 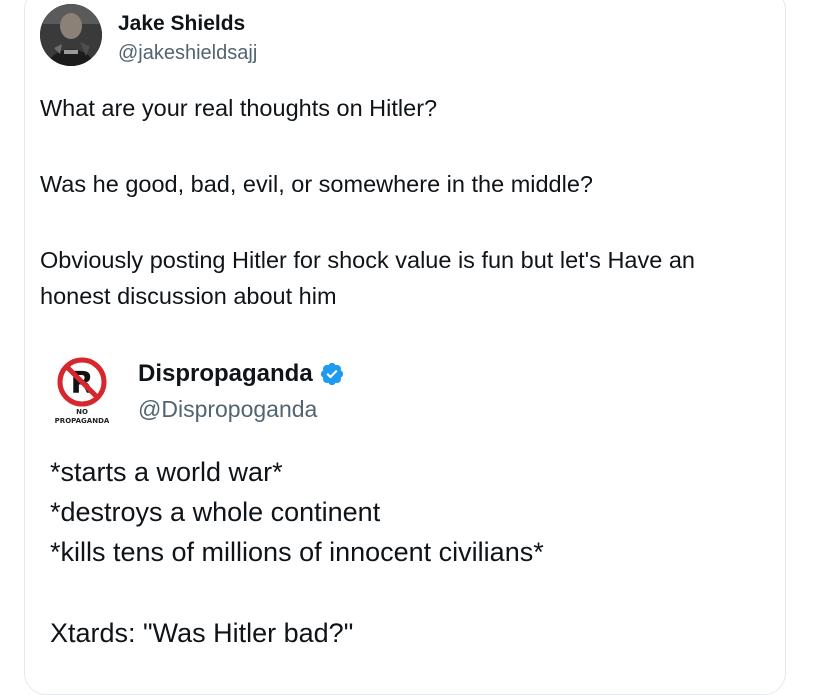 I want to click on no-propaganda-logo-icon: R NO PROPAGANDA, so click(x=82, y=391).